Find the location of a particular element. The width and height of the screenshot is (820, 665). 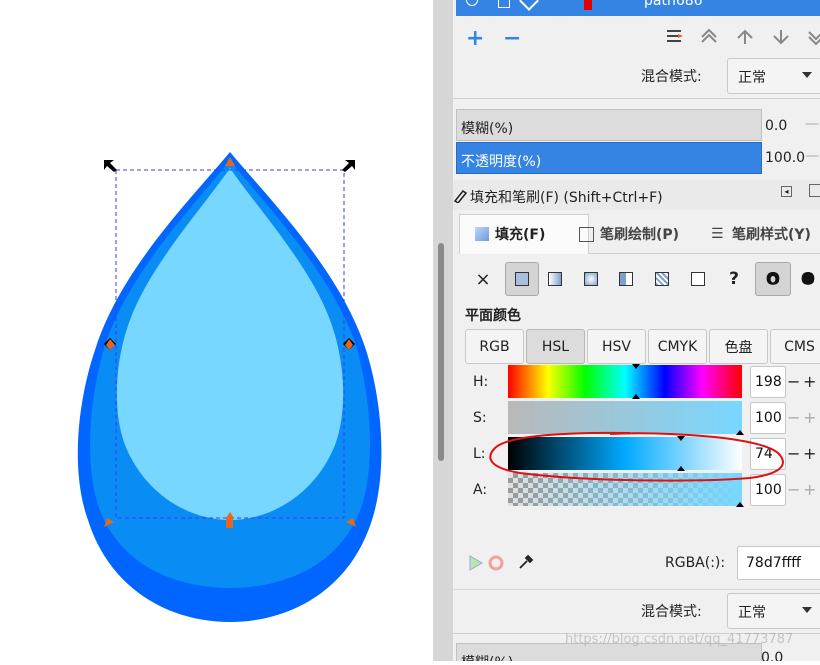

layer-row-selected: path686 is located at coordinates (638, 8).